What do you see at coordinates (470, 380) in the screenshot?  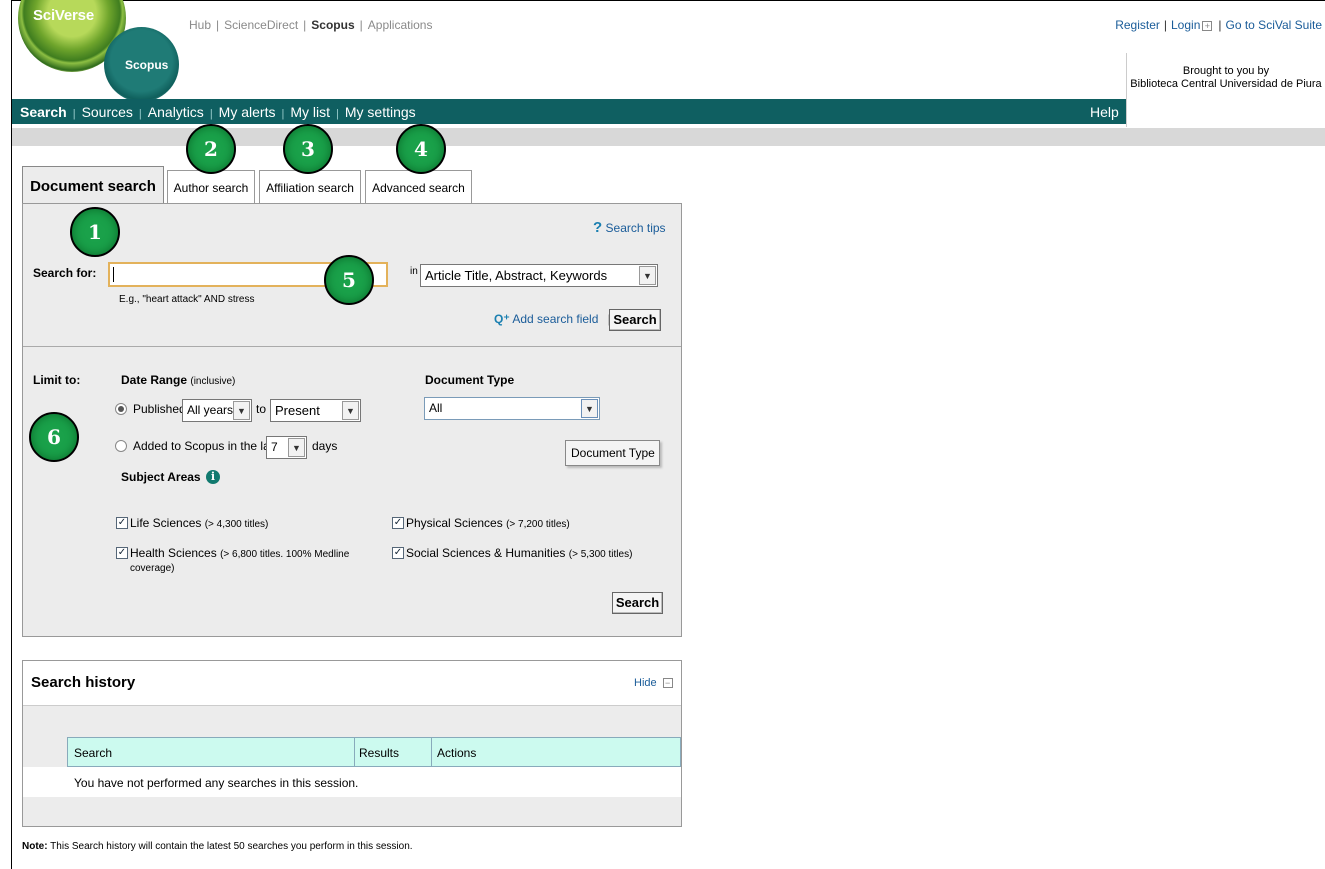 I see `document-type-label: Document Type` at bounding box center [470, 380].